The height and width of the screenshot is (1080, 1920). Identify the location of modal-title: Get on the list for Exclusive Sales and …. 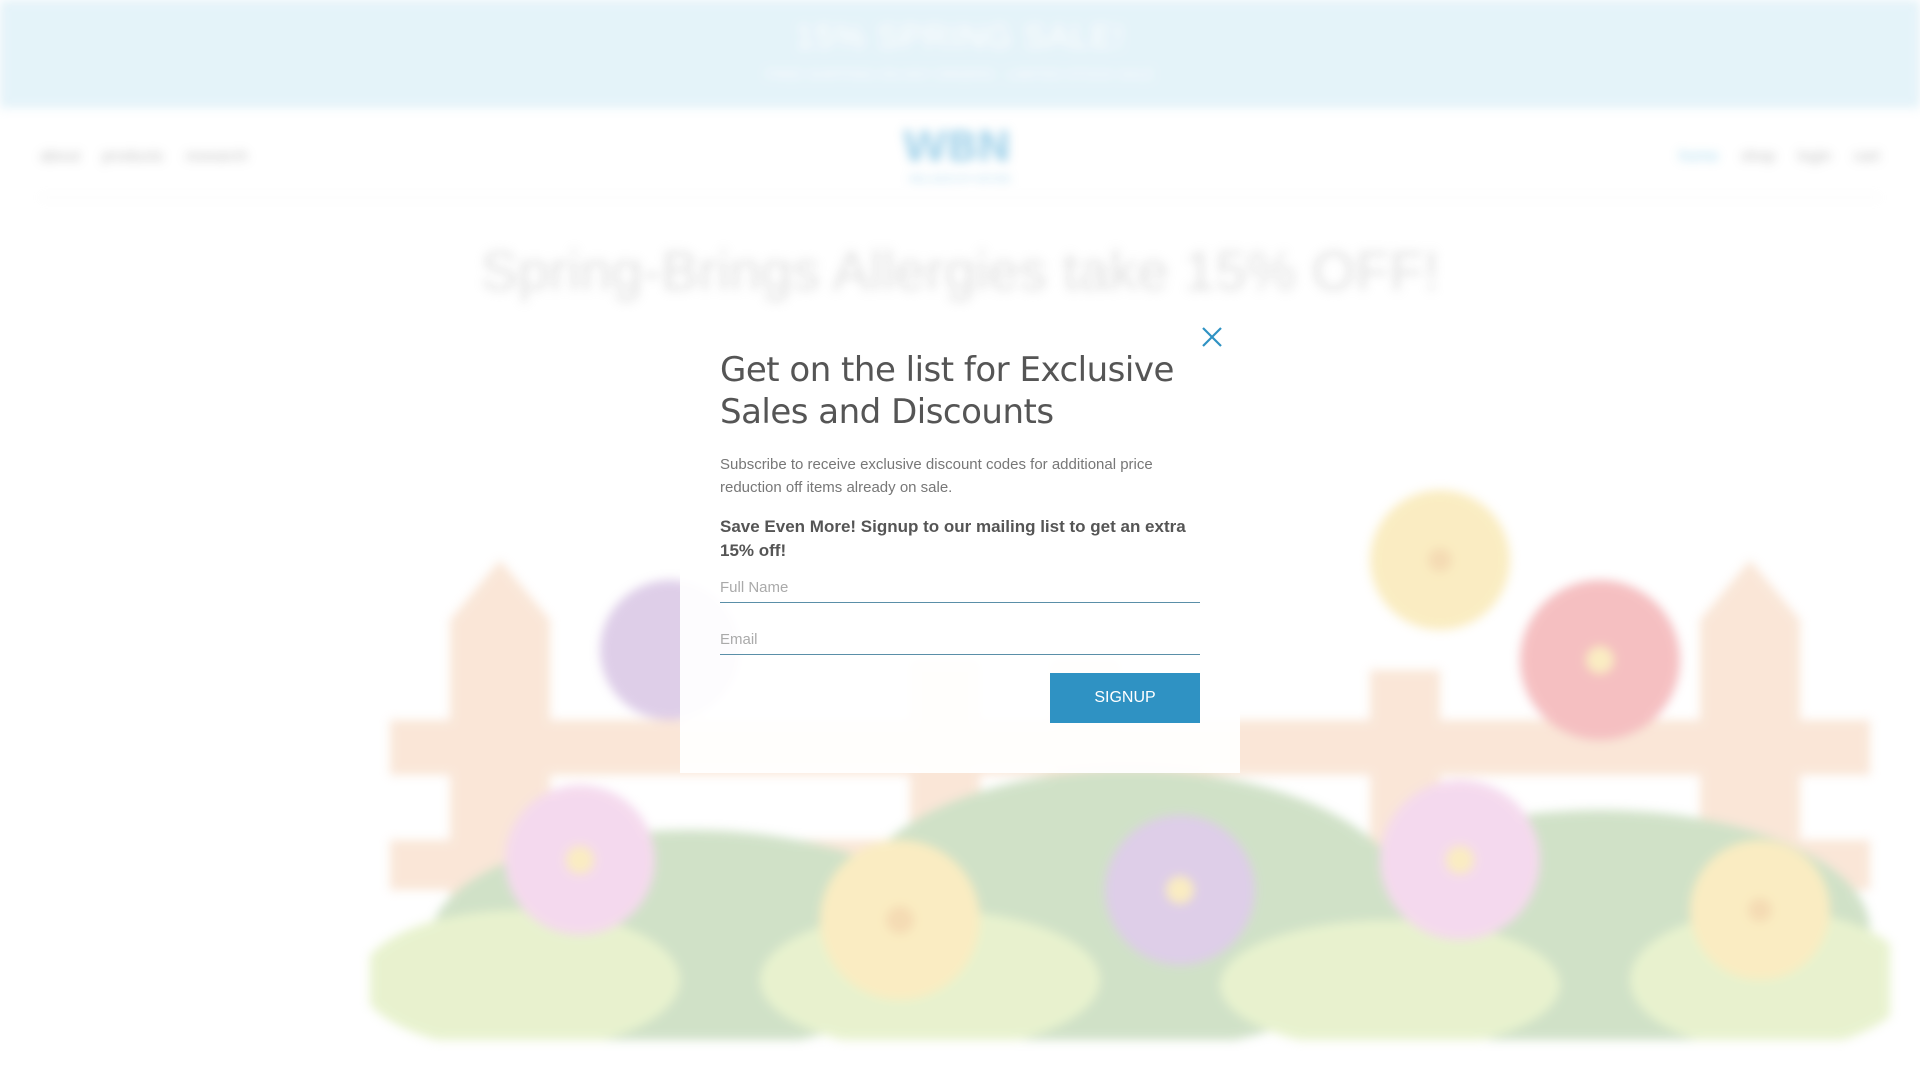
(947, 391).